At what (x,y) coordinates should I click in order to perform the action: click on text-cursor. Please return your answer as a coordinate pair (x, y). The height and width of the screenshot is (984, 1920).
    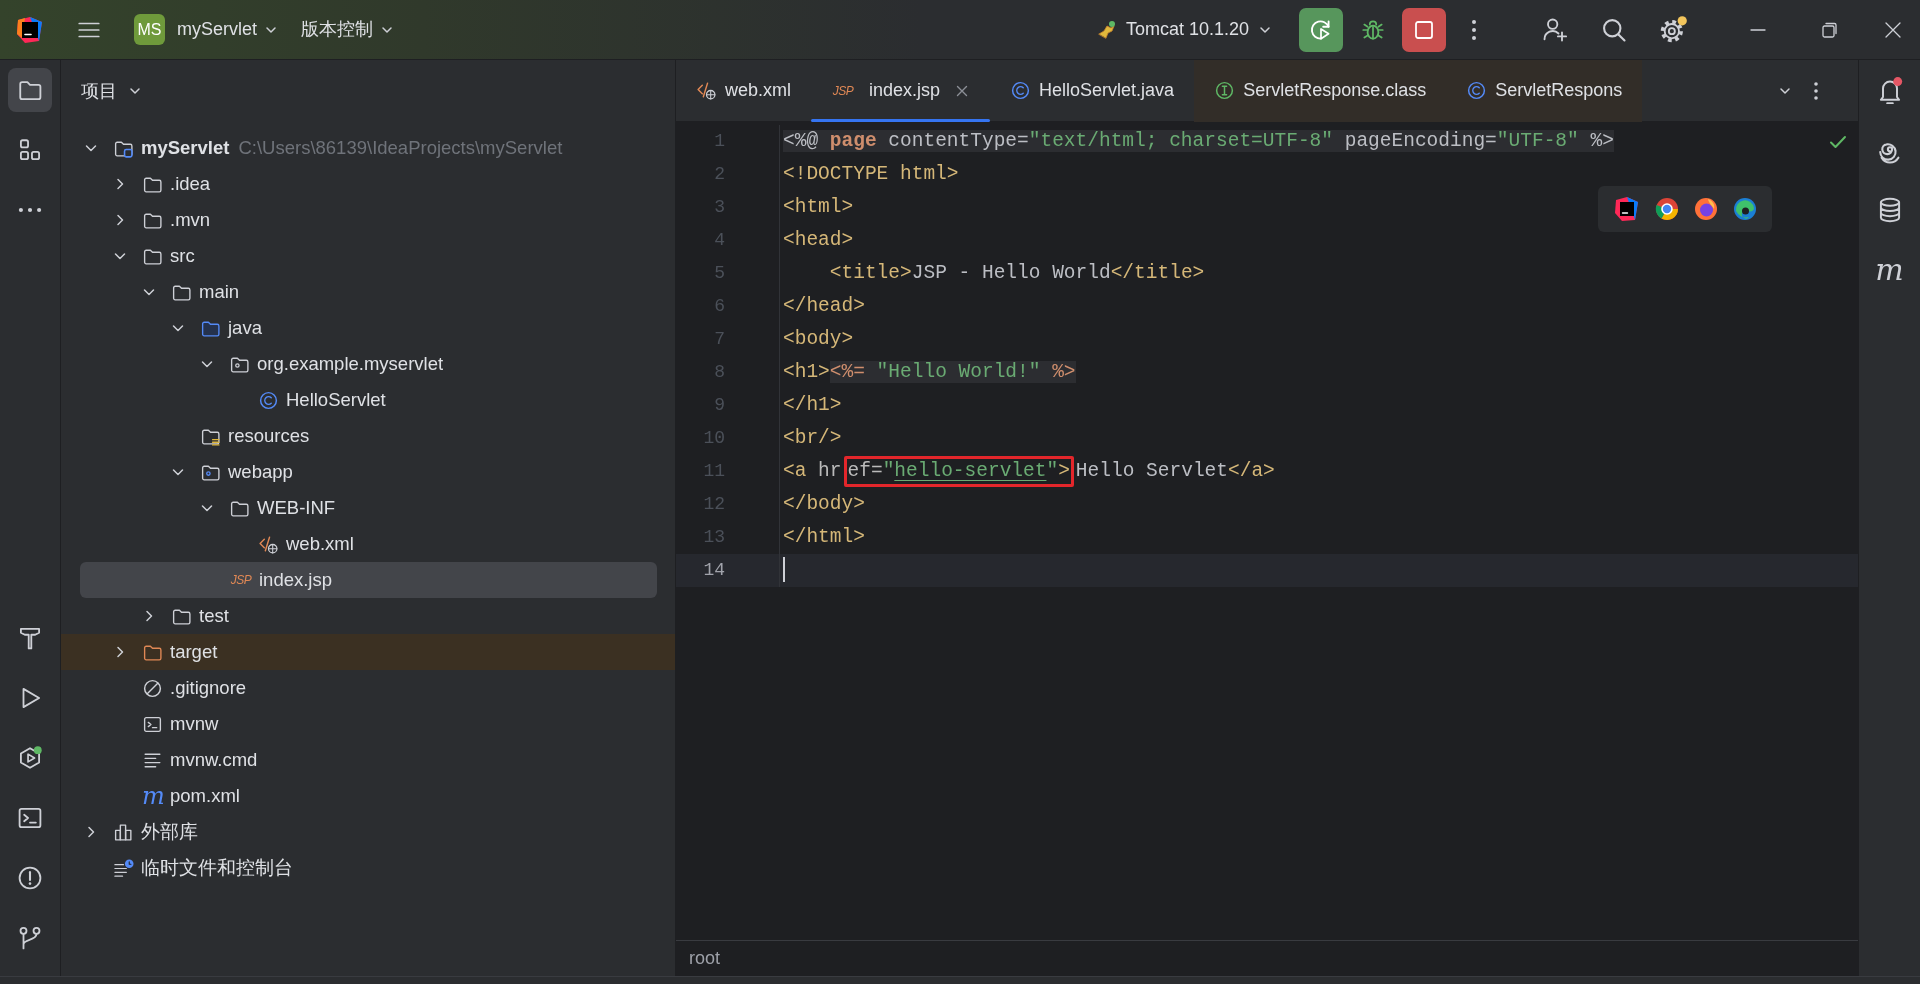
    Looking at the image, I should click on (784, 570).